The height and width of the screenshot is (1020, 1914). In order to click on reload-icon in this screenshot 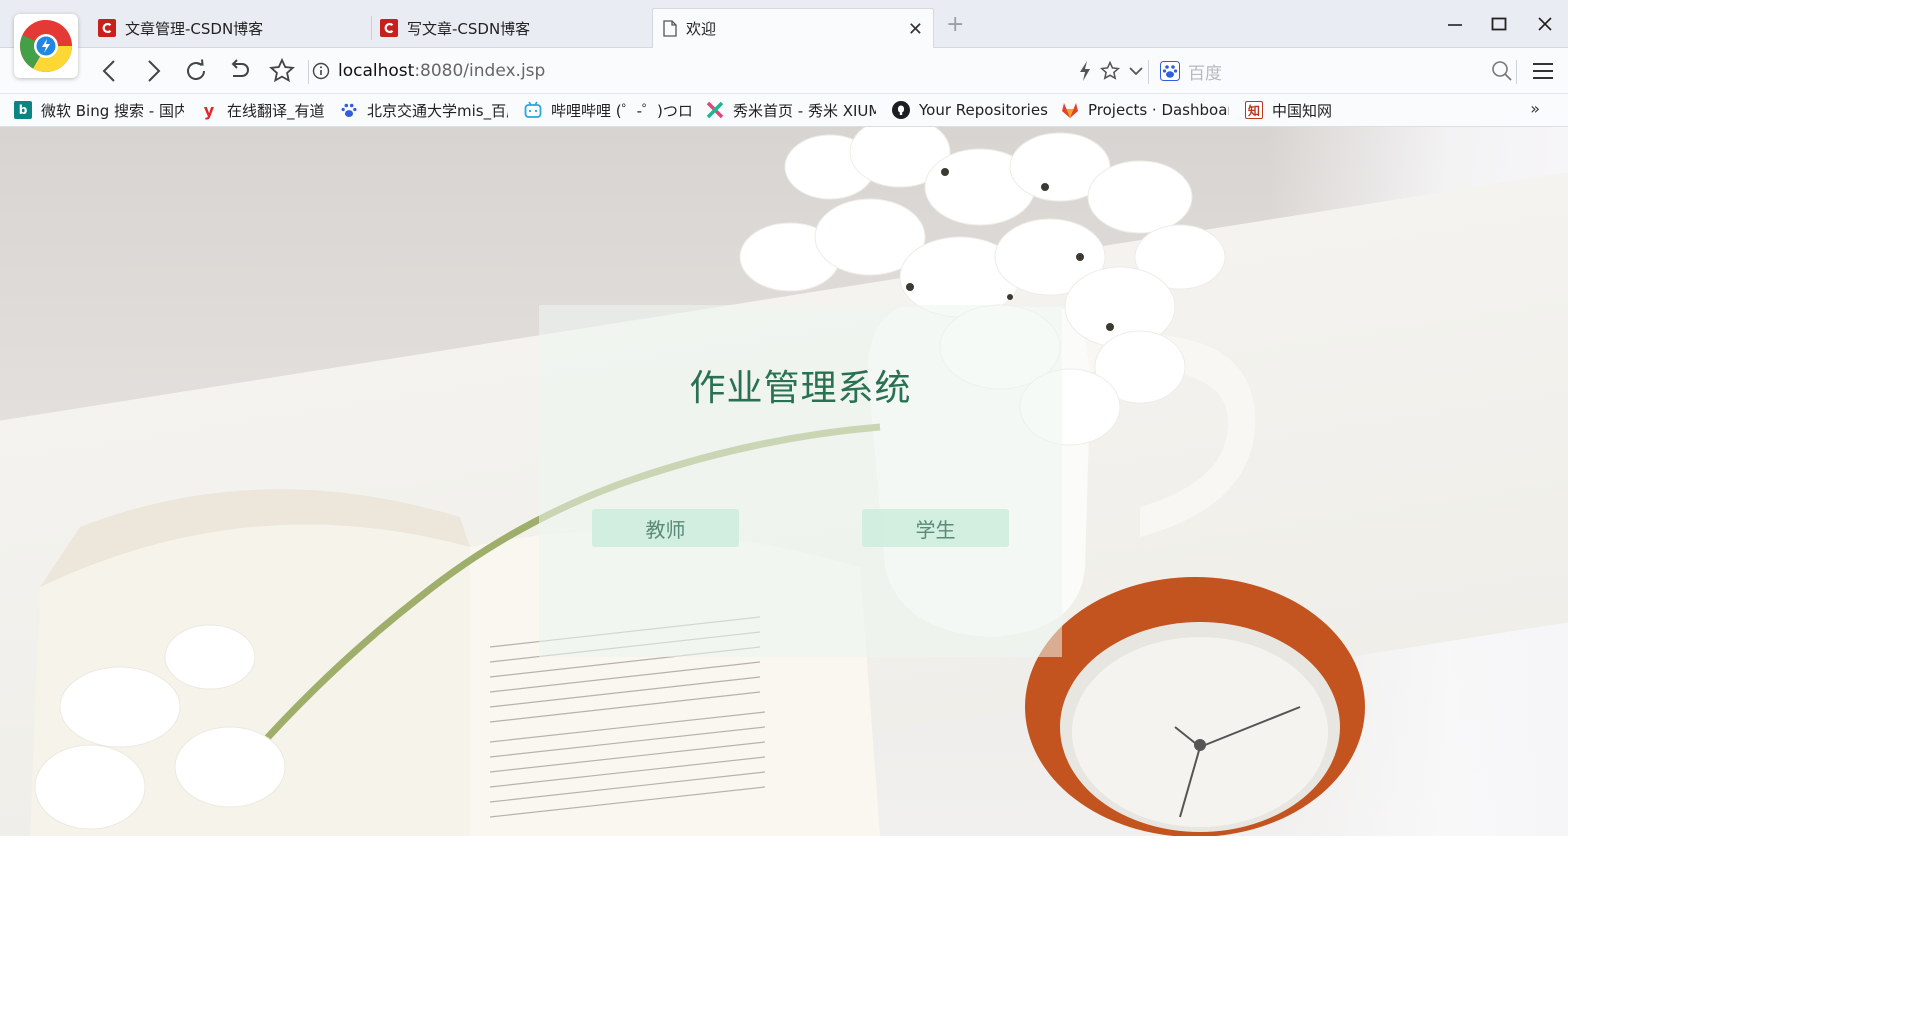, I will do `click(196, 71)`.